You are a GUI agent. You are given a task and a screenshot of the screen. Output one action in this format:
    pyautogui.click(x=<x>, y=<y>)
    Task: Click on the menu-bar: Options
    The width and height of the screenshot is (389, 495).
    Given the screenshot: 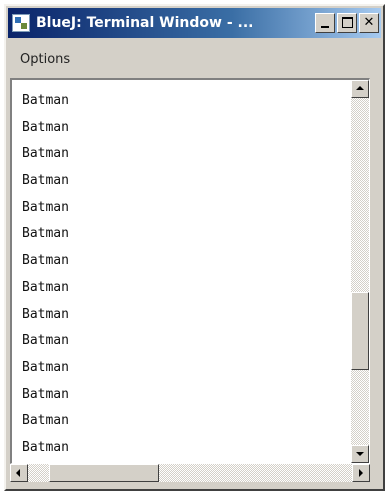 What is the action you would take?
    pyautogui.click(x=194, y=59)
    